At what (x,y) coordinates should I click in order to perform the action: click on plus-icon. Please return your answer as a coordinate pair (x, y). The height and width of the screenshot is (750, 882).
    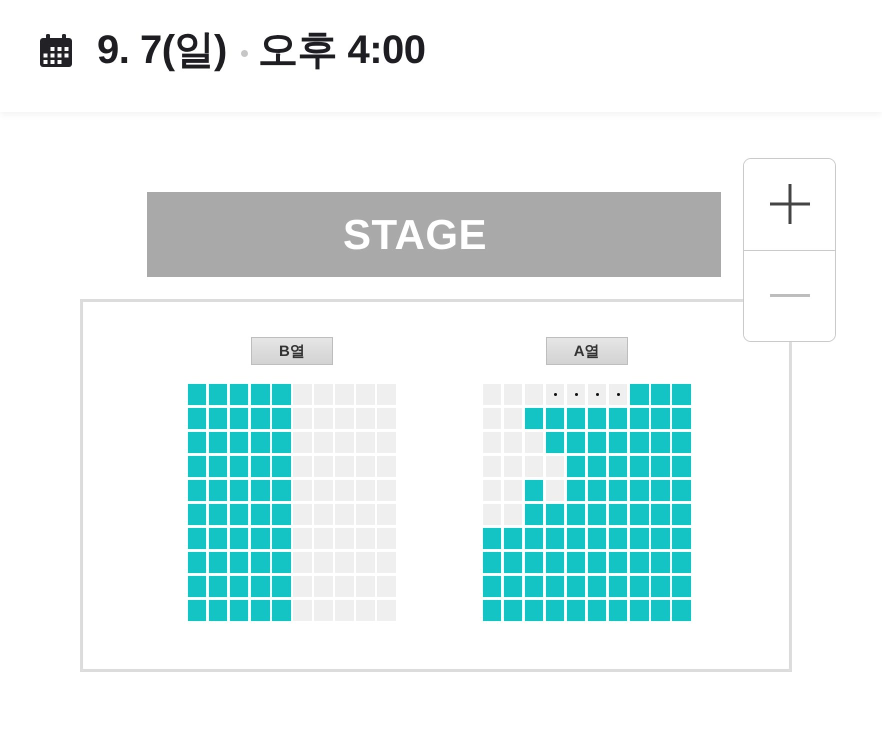
    Looking at the image, I should click on (790, 204).